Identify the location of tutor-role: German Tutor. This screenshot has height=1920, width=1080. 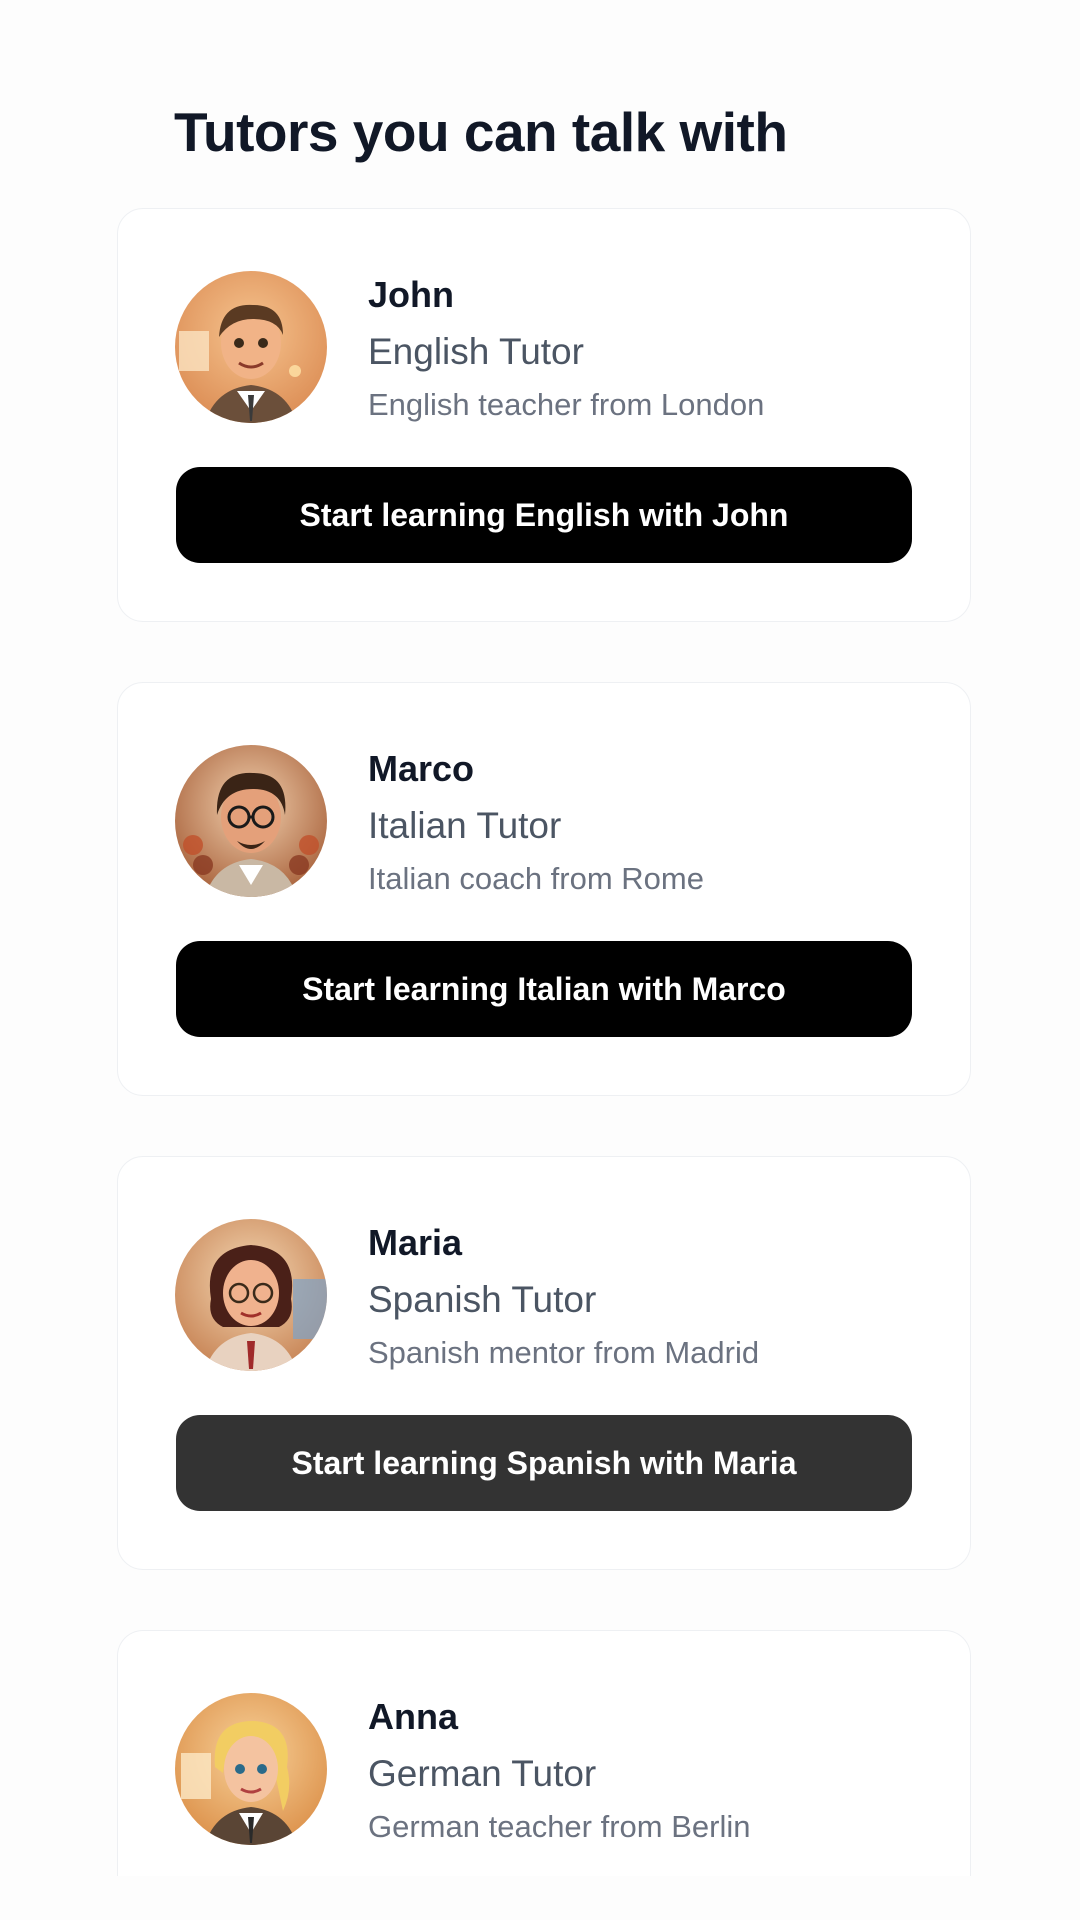
(482, 1773).